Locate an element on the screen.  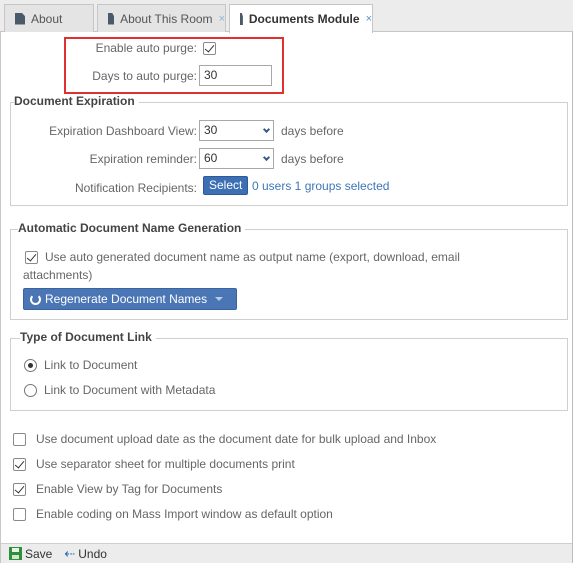
undo-label: Undo is located at coordinates (92, 553).